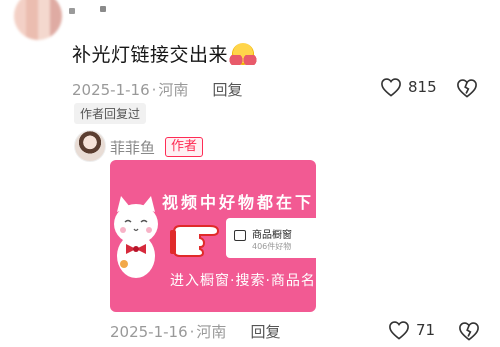 This screenshot has width=500, height=347. I want to click on comment-body: 补光灯链接交出来, so click(150, 55).